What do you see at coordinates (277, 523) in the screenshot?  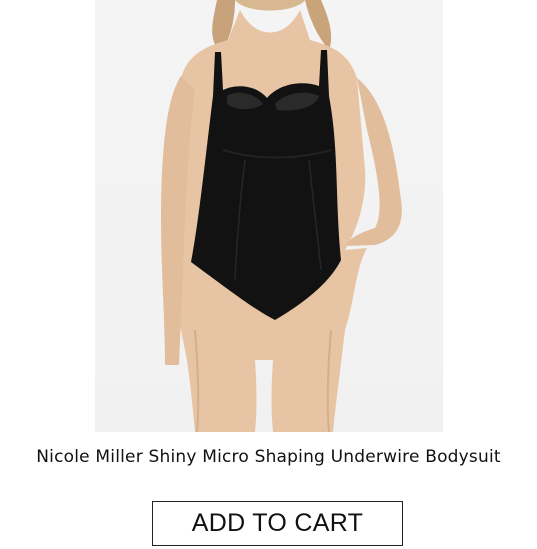 I see `add-to-cart-button: ADD TO CART` at bounding box center [277, 523].